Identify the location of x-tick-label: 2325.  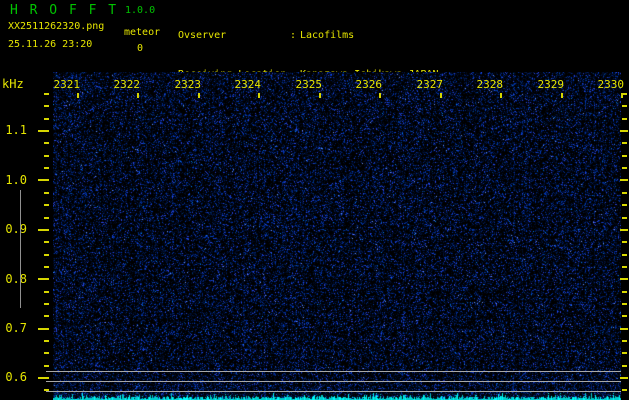
(309, 84).